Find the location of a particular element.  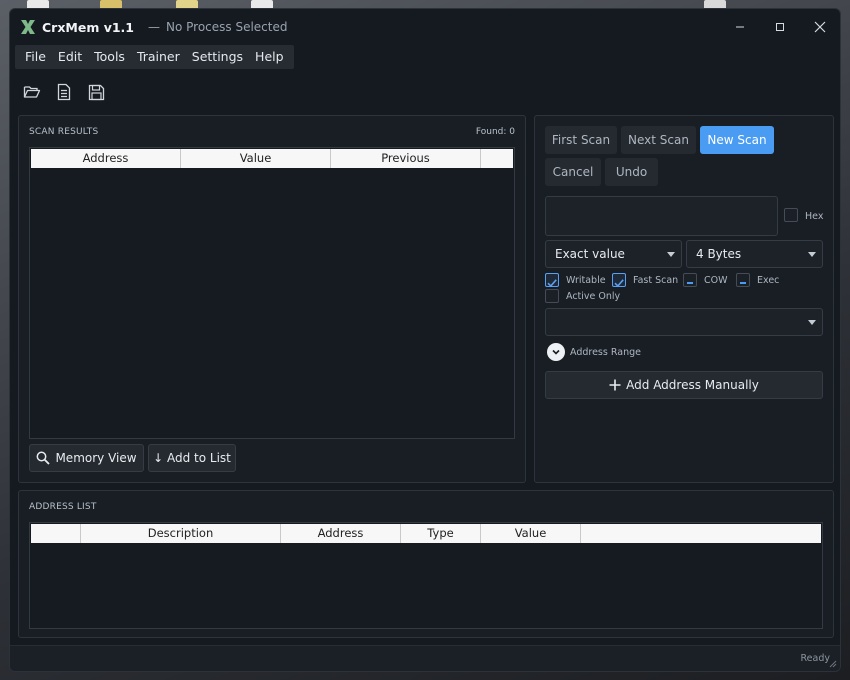

first-scan-button: First Scan is located at coordinates (581, 140).